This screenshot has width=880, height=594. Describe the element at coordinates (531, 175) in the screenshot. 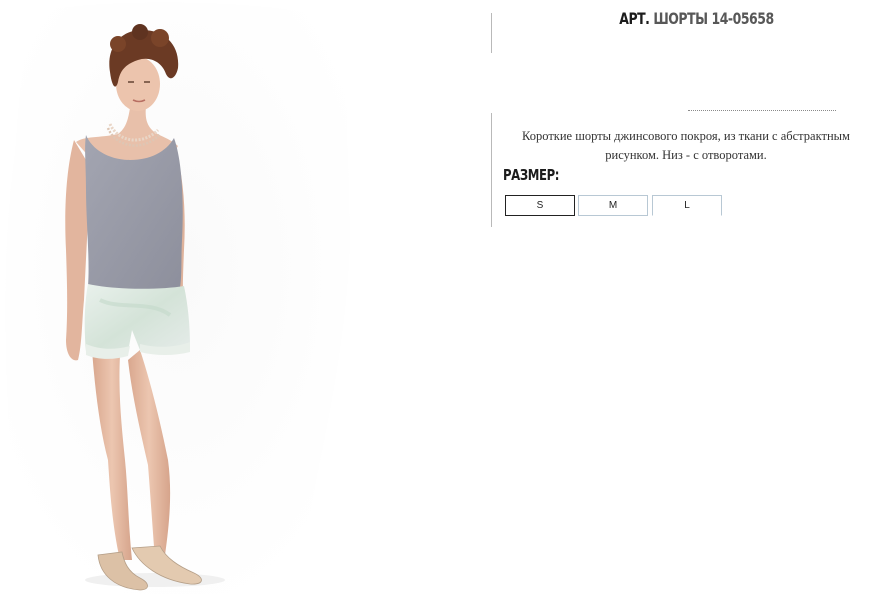

I see `size-label: РАЗМЕР:` at that location.